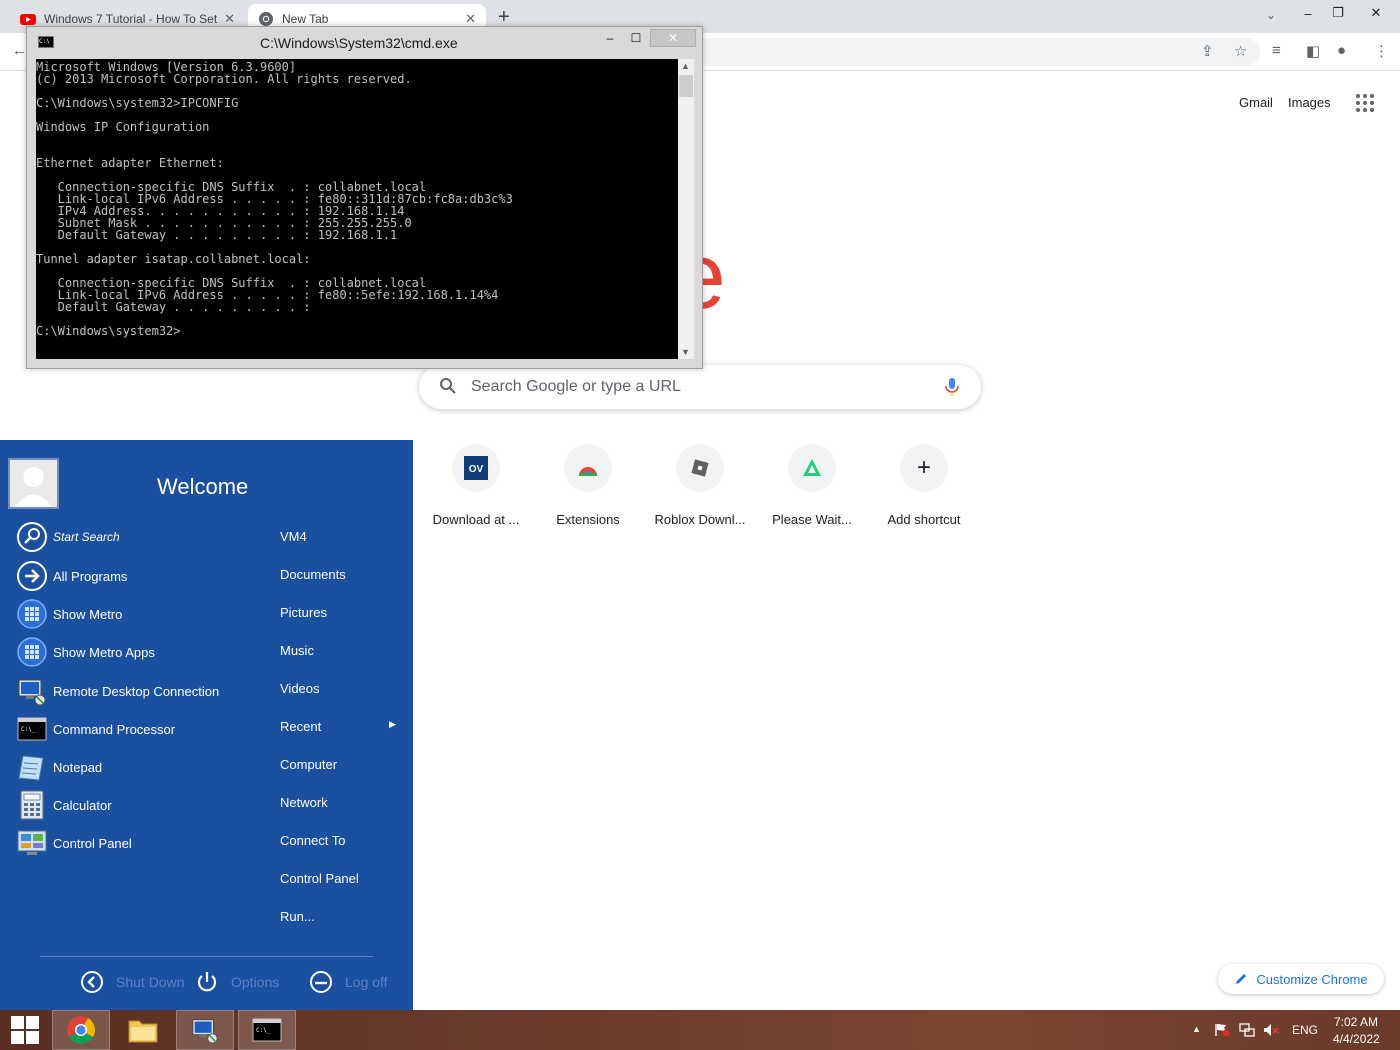 This screenshot has height=1050, width=1400. I want to click on search-icon, so click(448, 386).